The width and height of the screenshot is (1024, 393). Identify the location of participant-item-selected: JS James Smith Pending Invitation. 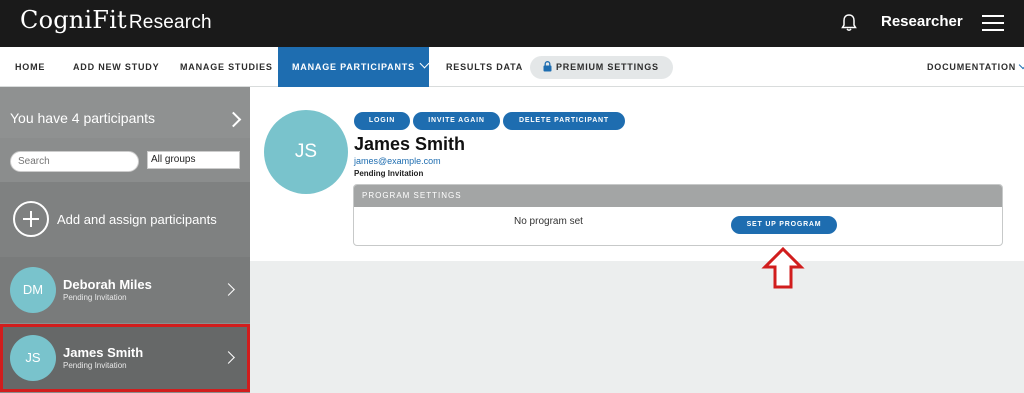
(125, 358).